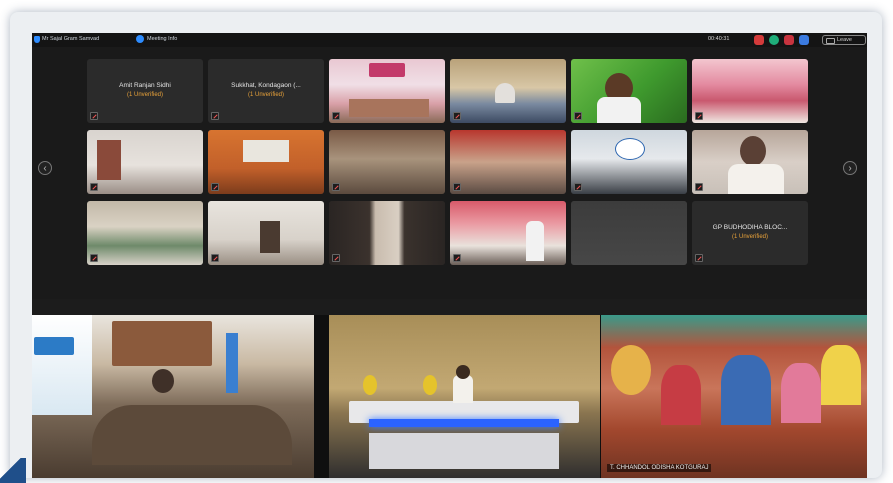 The width and height of the screenshot is (893, 483). I want to click on meeting-title: Mr Sajal Gram Samvad, so click(71, 39).